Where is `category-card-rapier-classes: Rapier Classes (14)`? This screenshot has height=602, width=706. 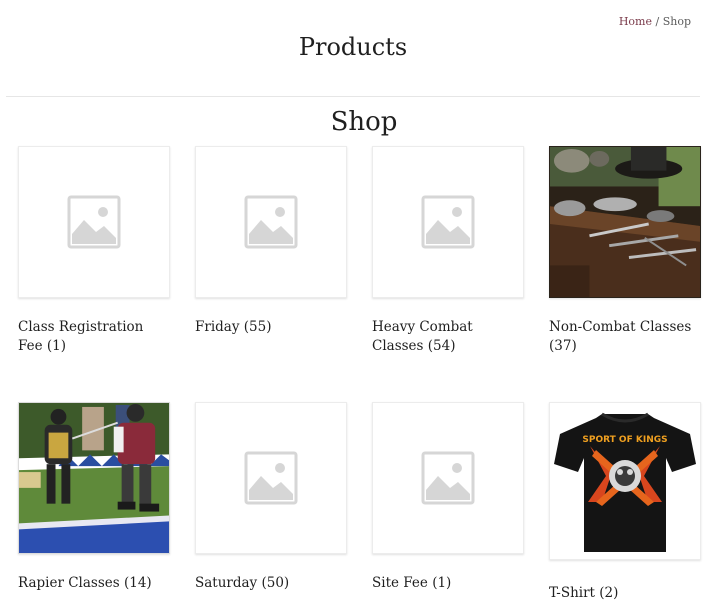
category-card-rapier-classes: Rapier Classes (14) is located at coordinates (94, 497).